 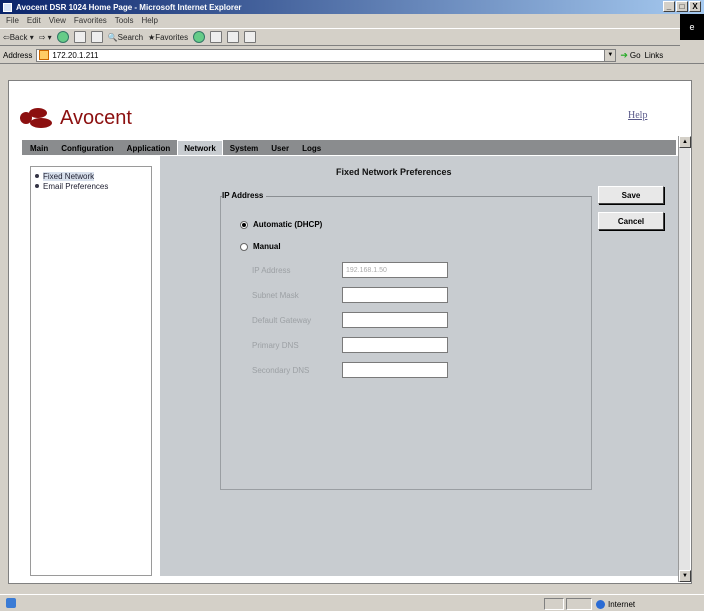 I want to click on address-bar: Address 172.20.1.211 ▼ ➔ Go Links, so click(x=352, y=55).